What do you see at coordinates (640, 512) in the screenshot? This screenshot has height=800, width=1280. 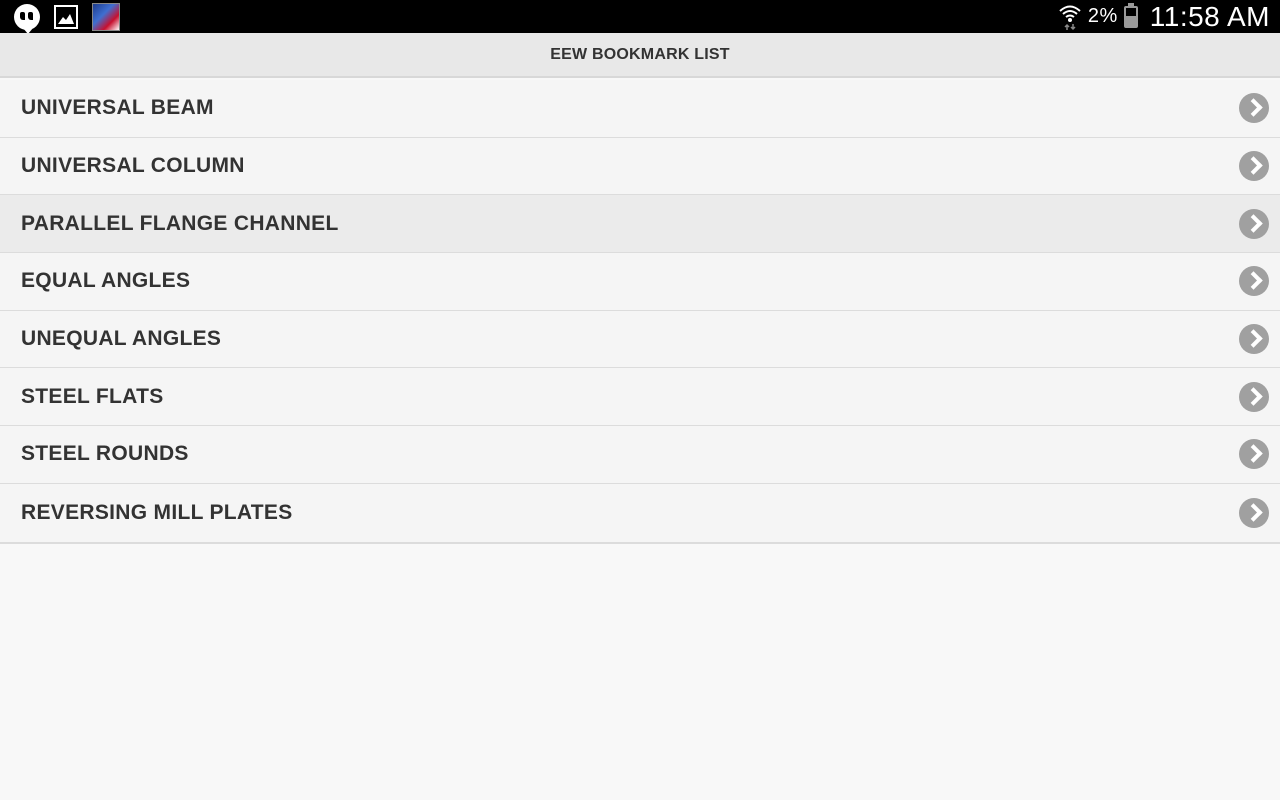 I see `list-item-reversing-mill-plates: REVERSING MILL PLATES` at bounding box center [640, 512].